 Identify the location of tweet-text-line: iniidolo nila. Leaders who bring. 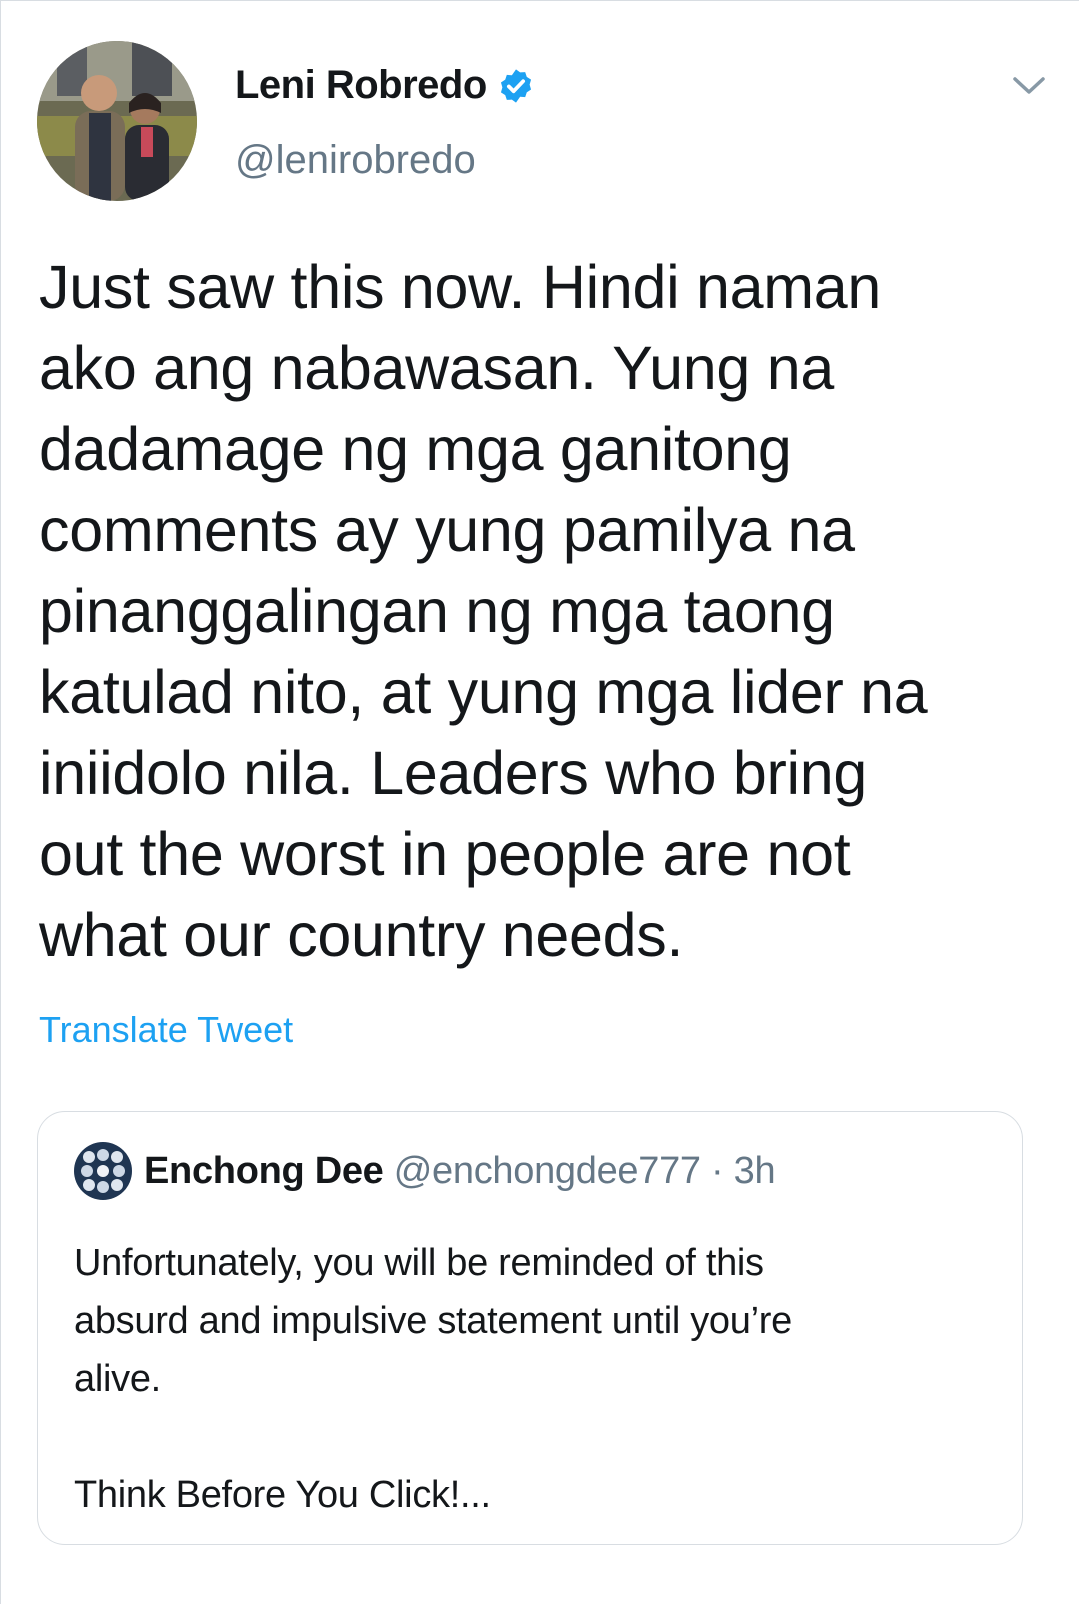
(453, 773).